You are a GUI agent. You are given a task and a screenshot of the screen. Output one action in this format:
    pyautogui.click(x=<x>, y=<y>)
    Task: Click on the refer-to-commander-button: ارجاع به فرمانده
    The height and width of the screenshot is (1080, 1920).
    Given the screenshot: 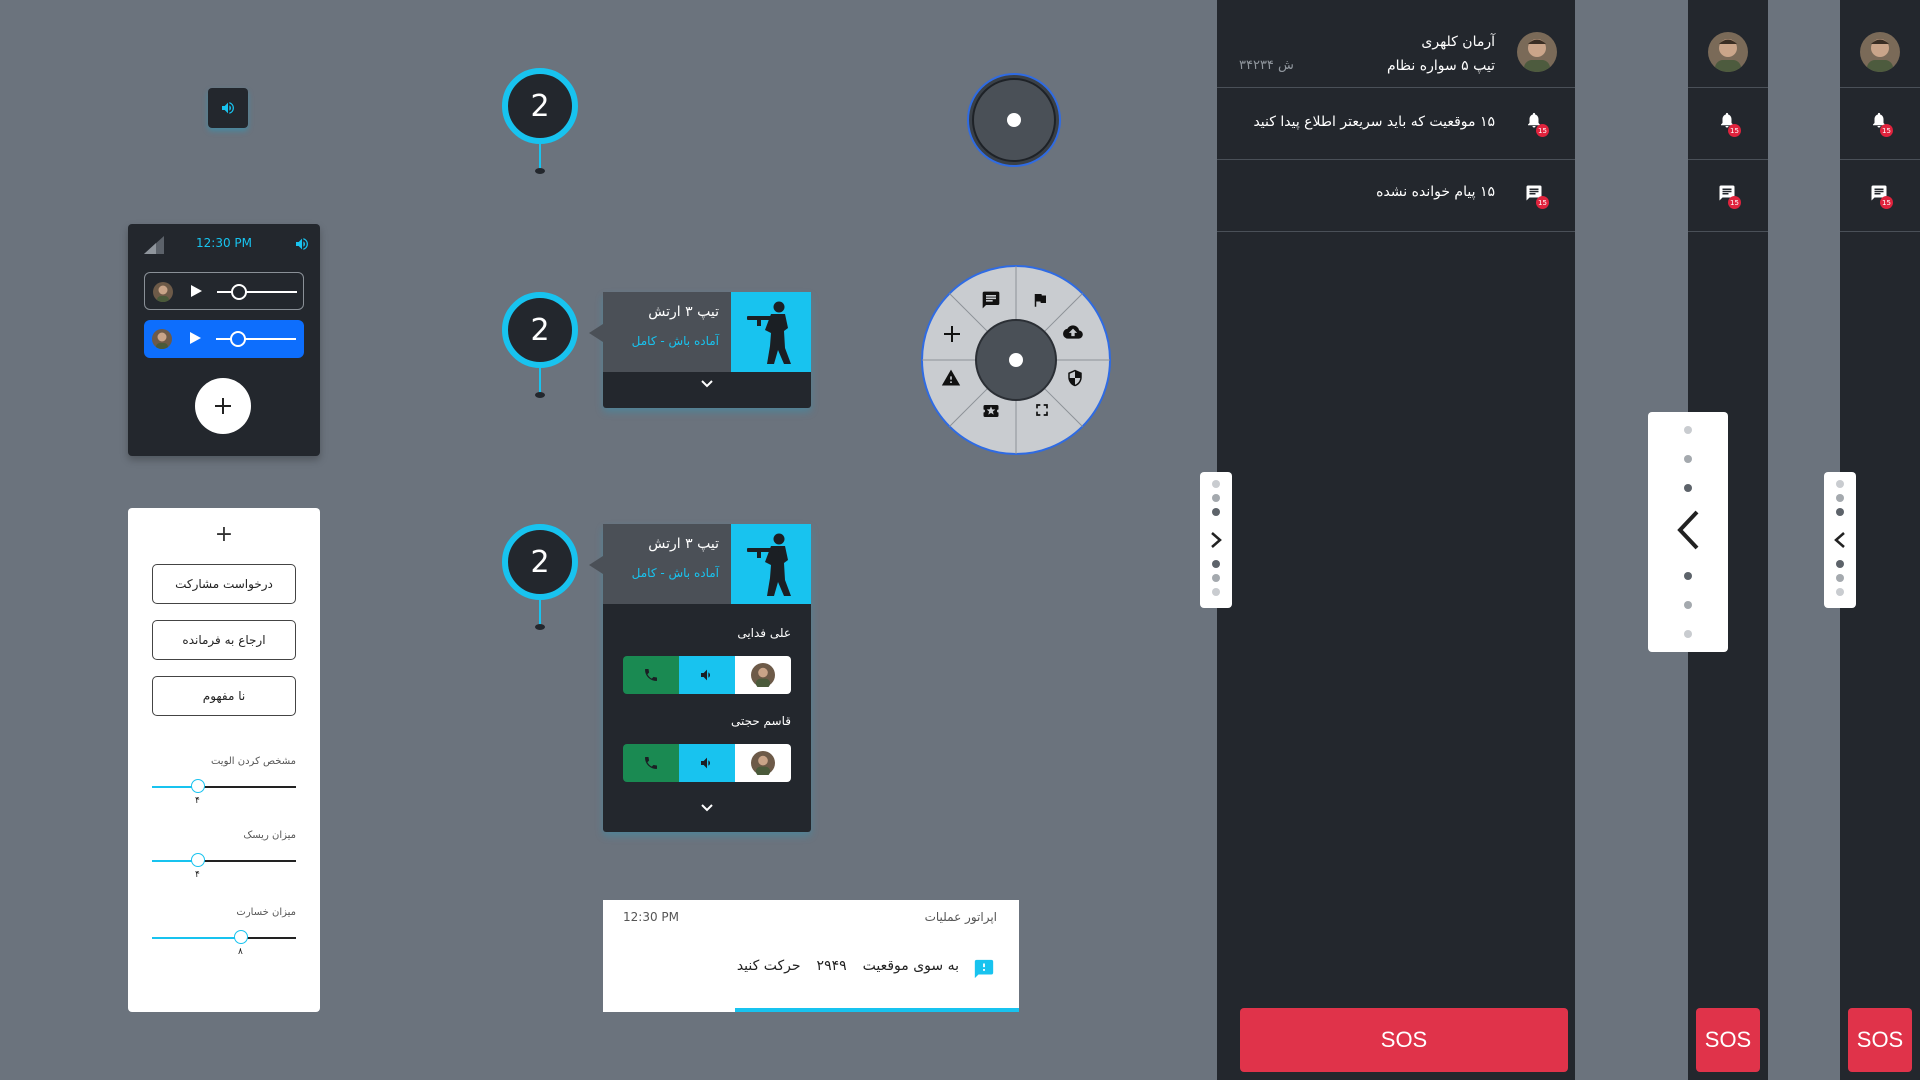 What is the action you would take?
    pyautogui.click(x=224, y=640)
    